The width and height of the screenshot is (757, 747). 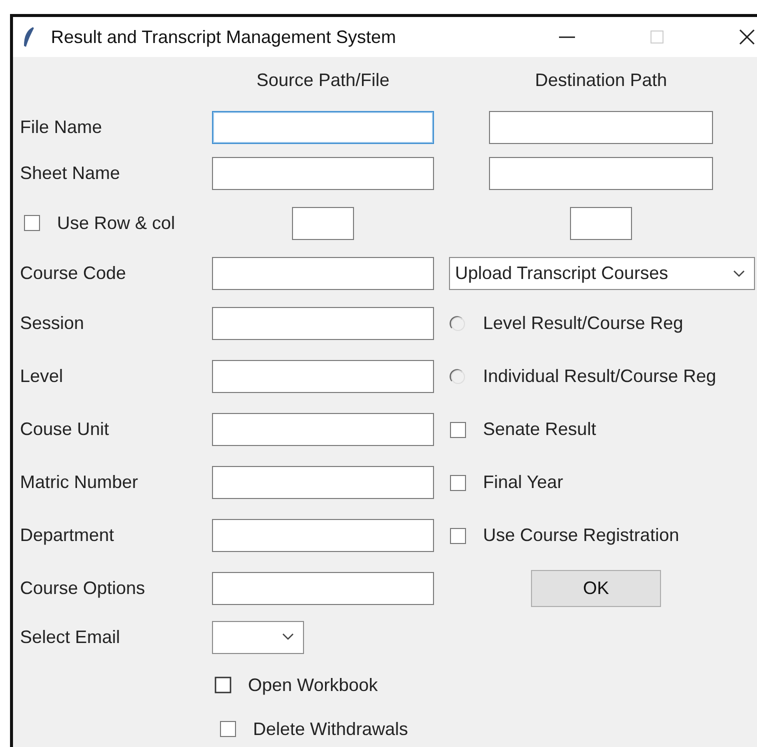 What do you see at coordinates (42, 376) in the screenshot?
I see `field-label: Level` at bounding box center [42, 376].